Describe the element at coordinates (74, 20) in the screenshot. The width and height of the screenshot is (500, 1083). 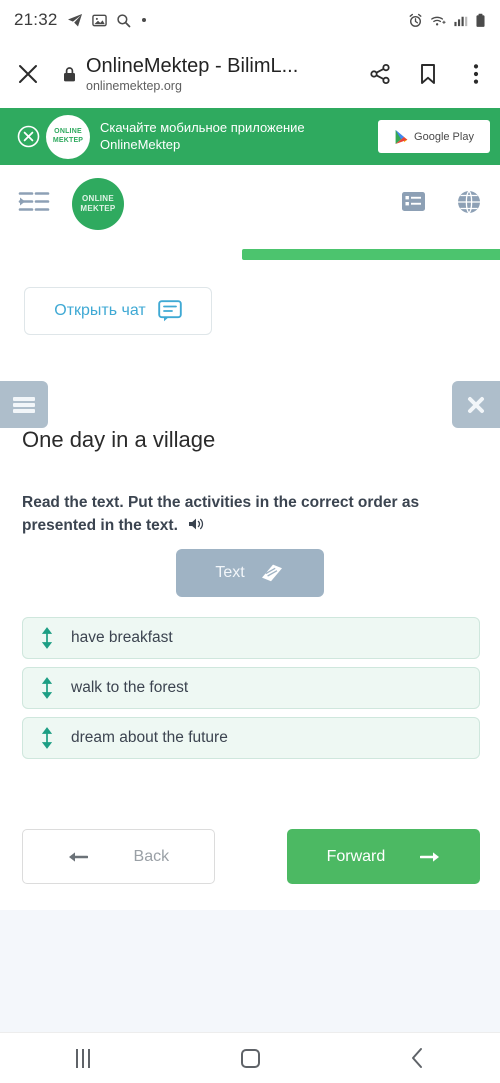
I see `telegram-icon` at that location.